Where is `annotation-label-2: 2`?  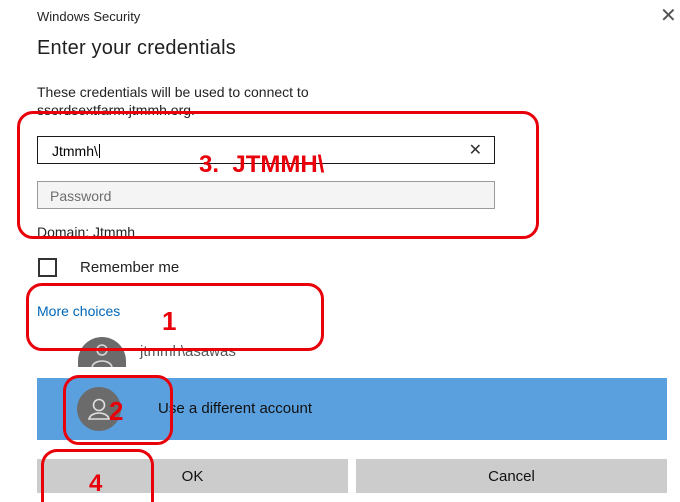
annotation-label-2: 2 is located at coordinates (116, 411).